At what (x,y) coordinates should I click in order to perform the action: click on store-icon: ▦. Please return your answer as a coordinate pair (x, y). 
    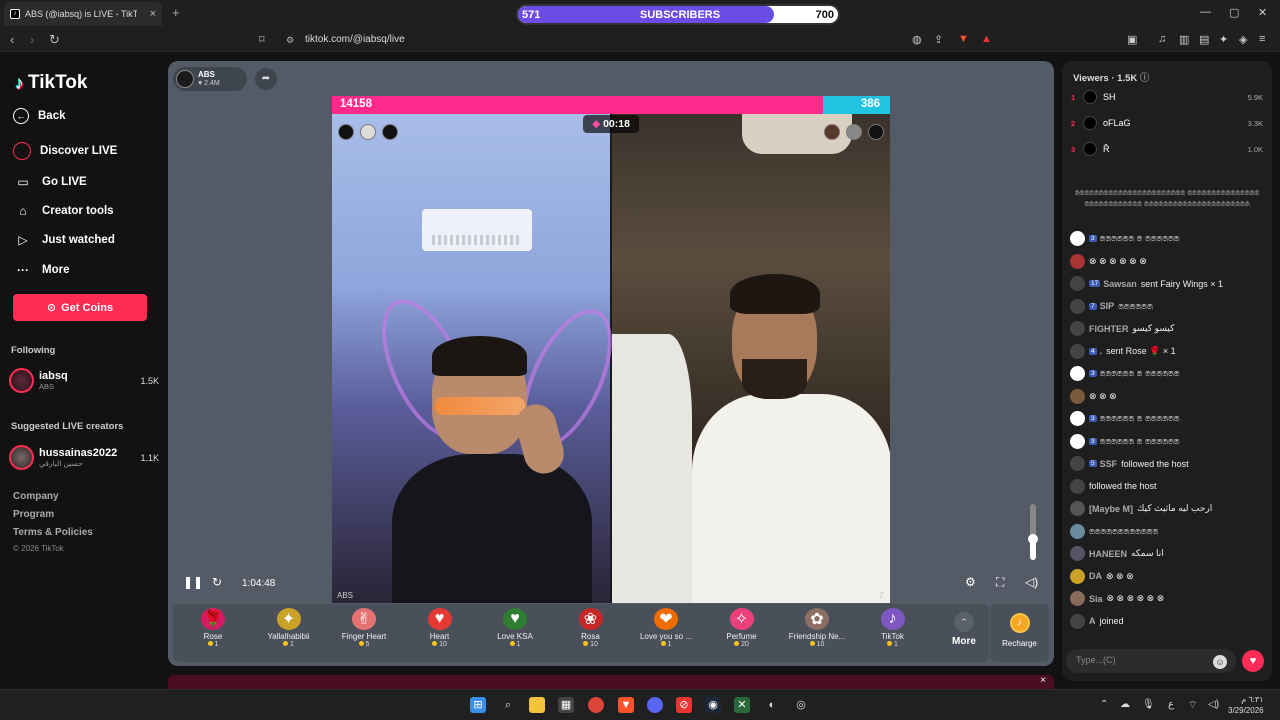
    Looking at the image, I should click on (566, 705).